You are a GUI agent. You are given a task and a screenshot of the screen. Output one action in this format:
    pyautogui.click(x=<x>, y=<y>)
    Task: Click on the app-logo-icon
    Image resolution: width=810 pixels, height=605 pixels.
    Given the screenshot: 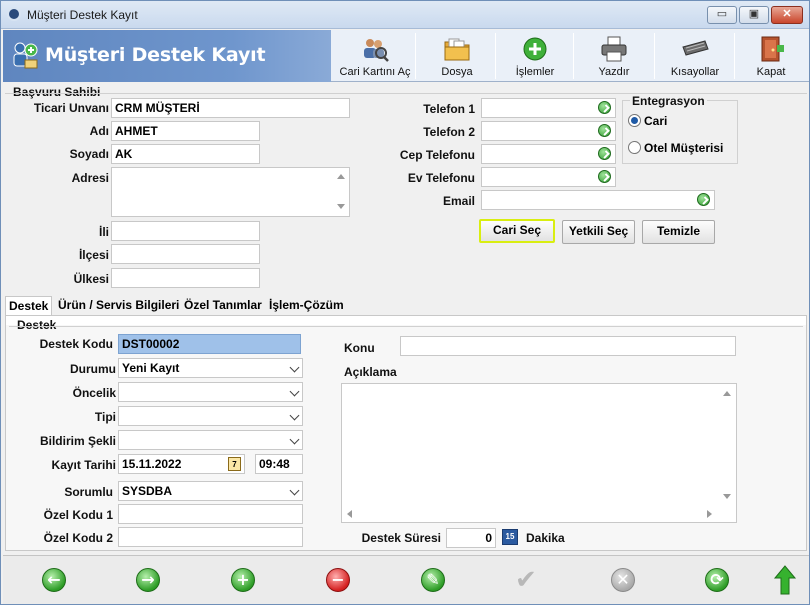 What is the action you would take?
    pyautogui.click(x=14, y=14)
    